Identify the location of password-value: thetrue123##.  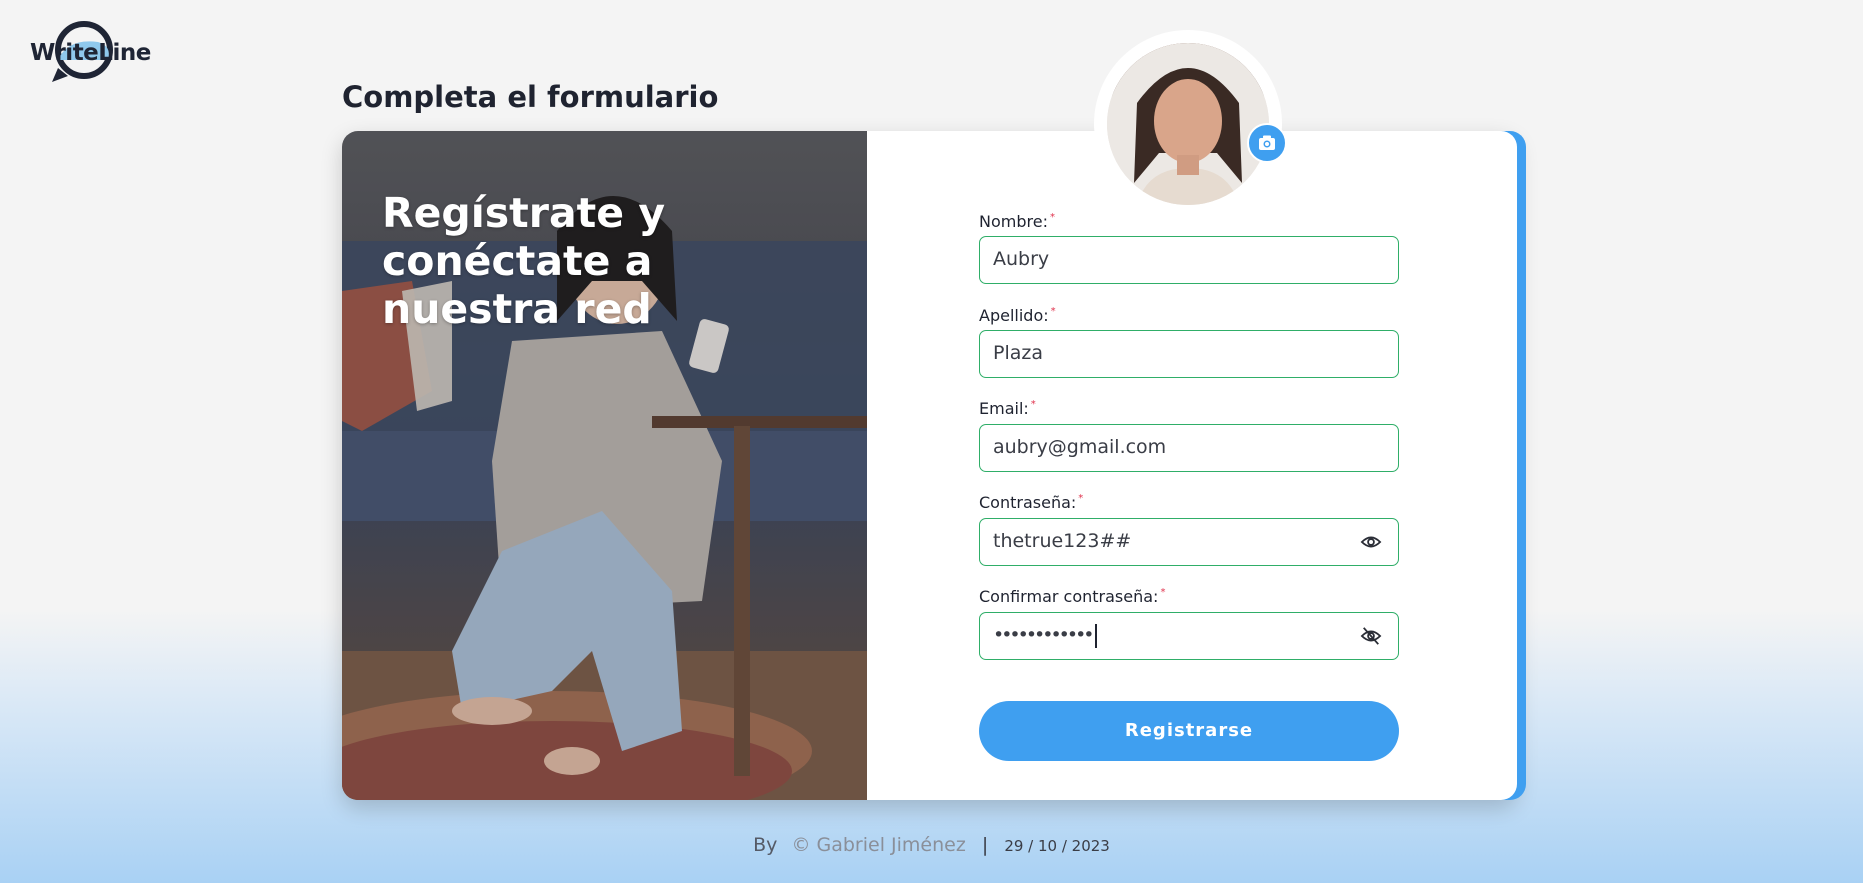
(1062, 541).